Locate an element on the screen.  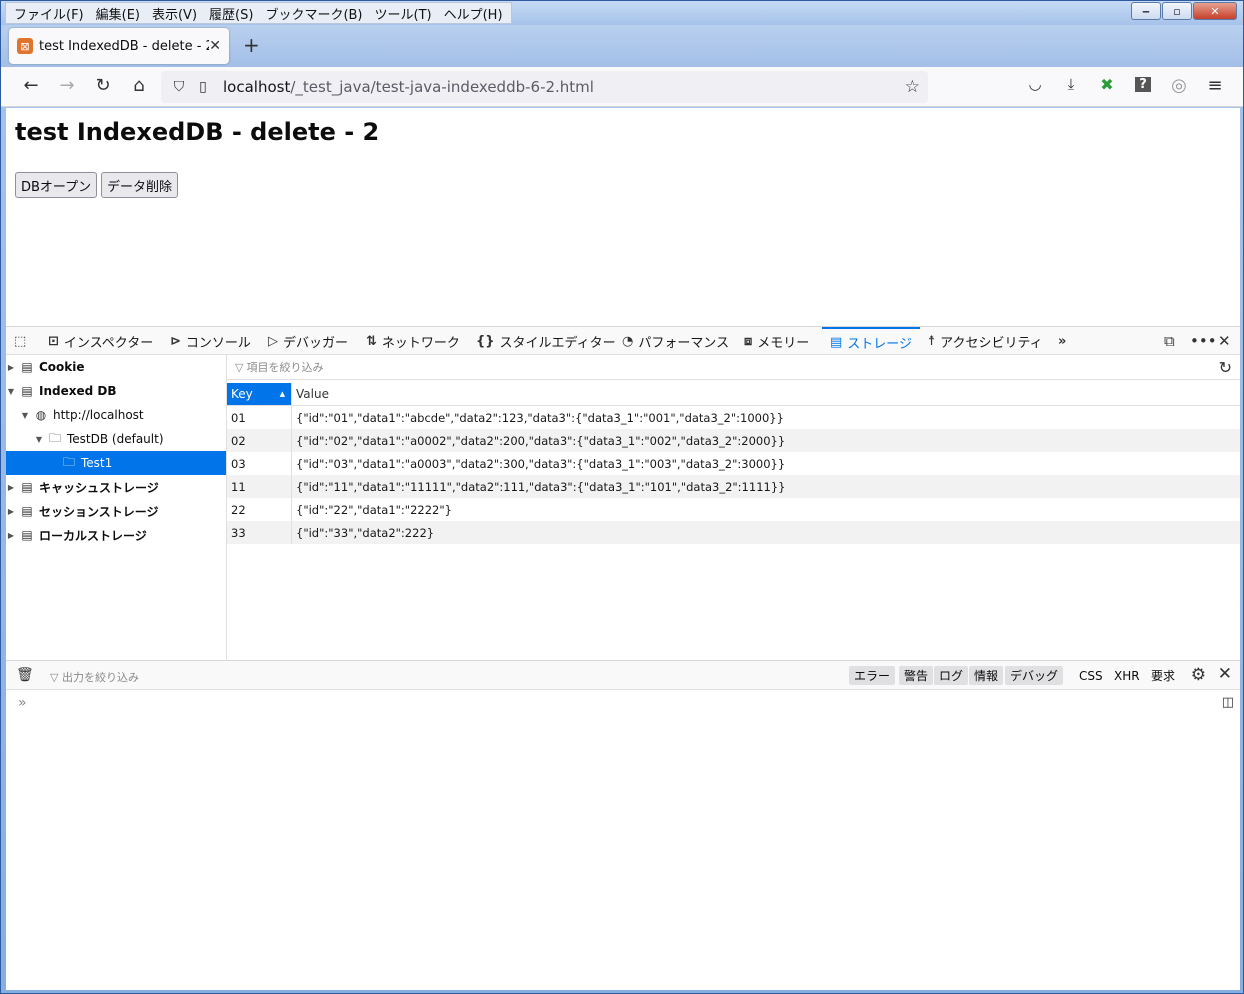
level-errors: エラー is located at coordinates (872, 675).